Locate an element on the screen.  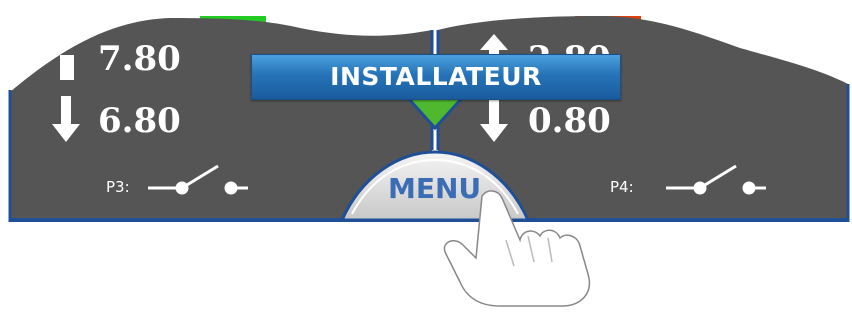
left-down-value: 6.80 is located at coordinates (139, 121).